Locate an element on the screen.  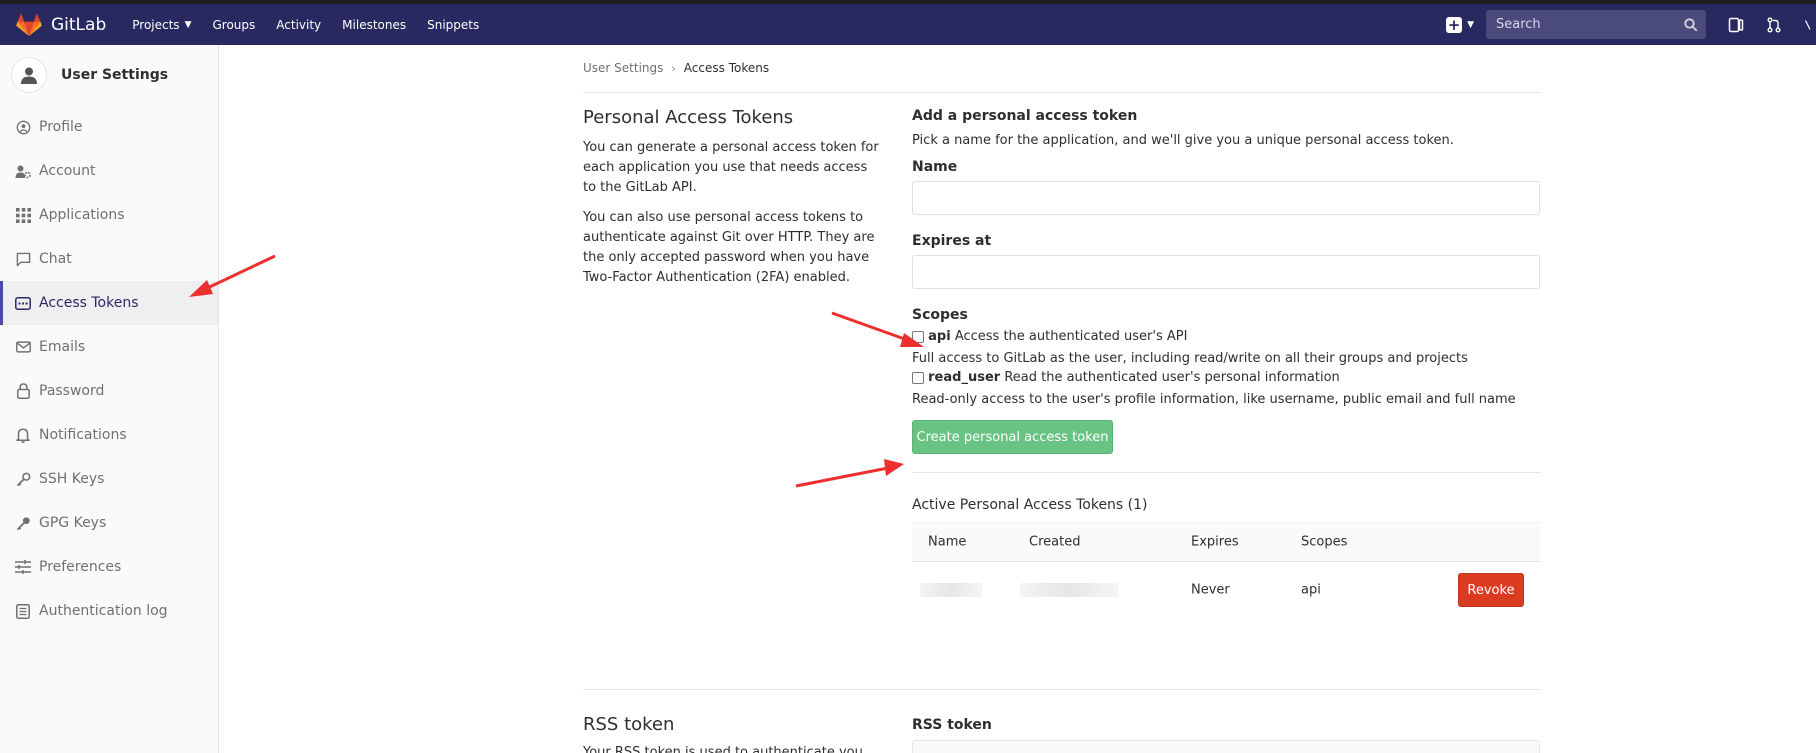
chat-icon is located at coordinates (23, 259).